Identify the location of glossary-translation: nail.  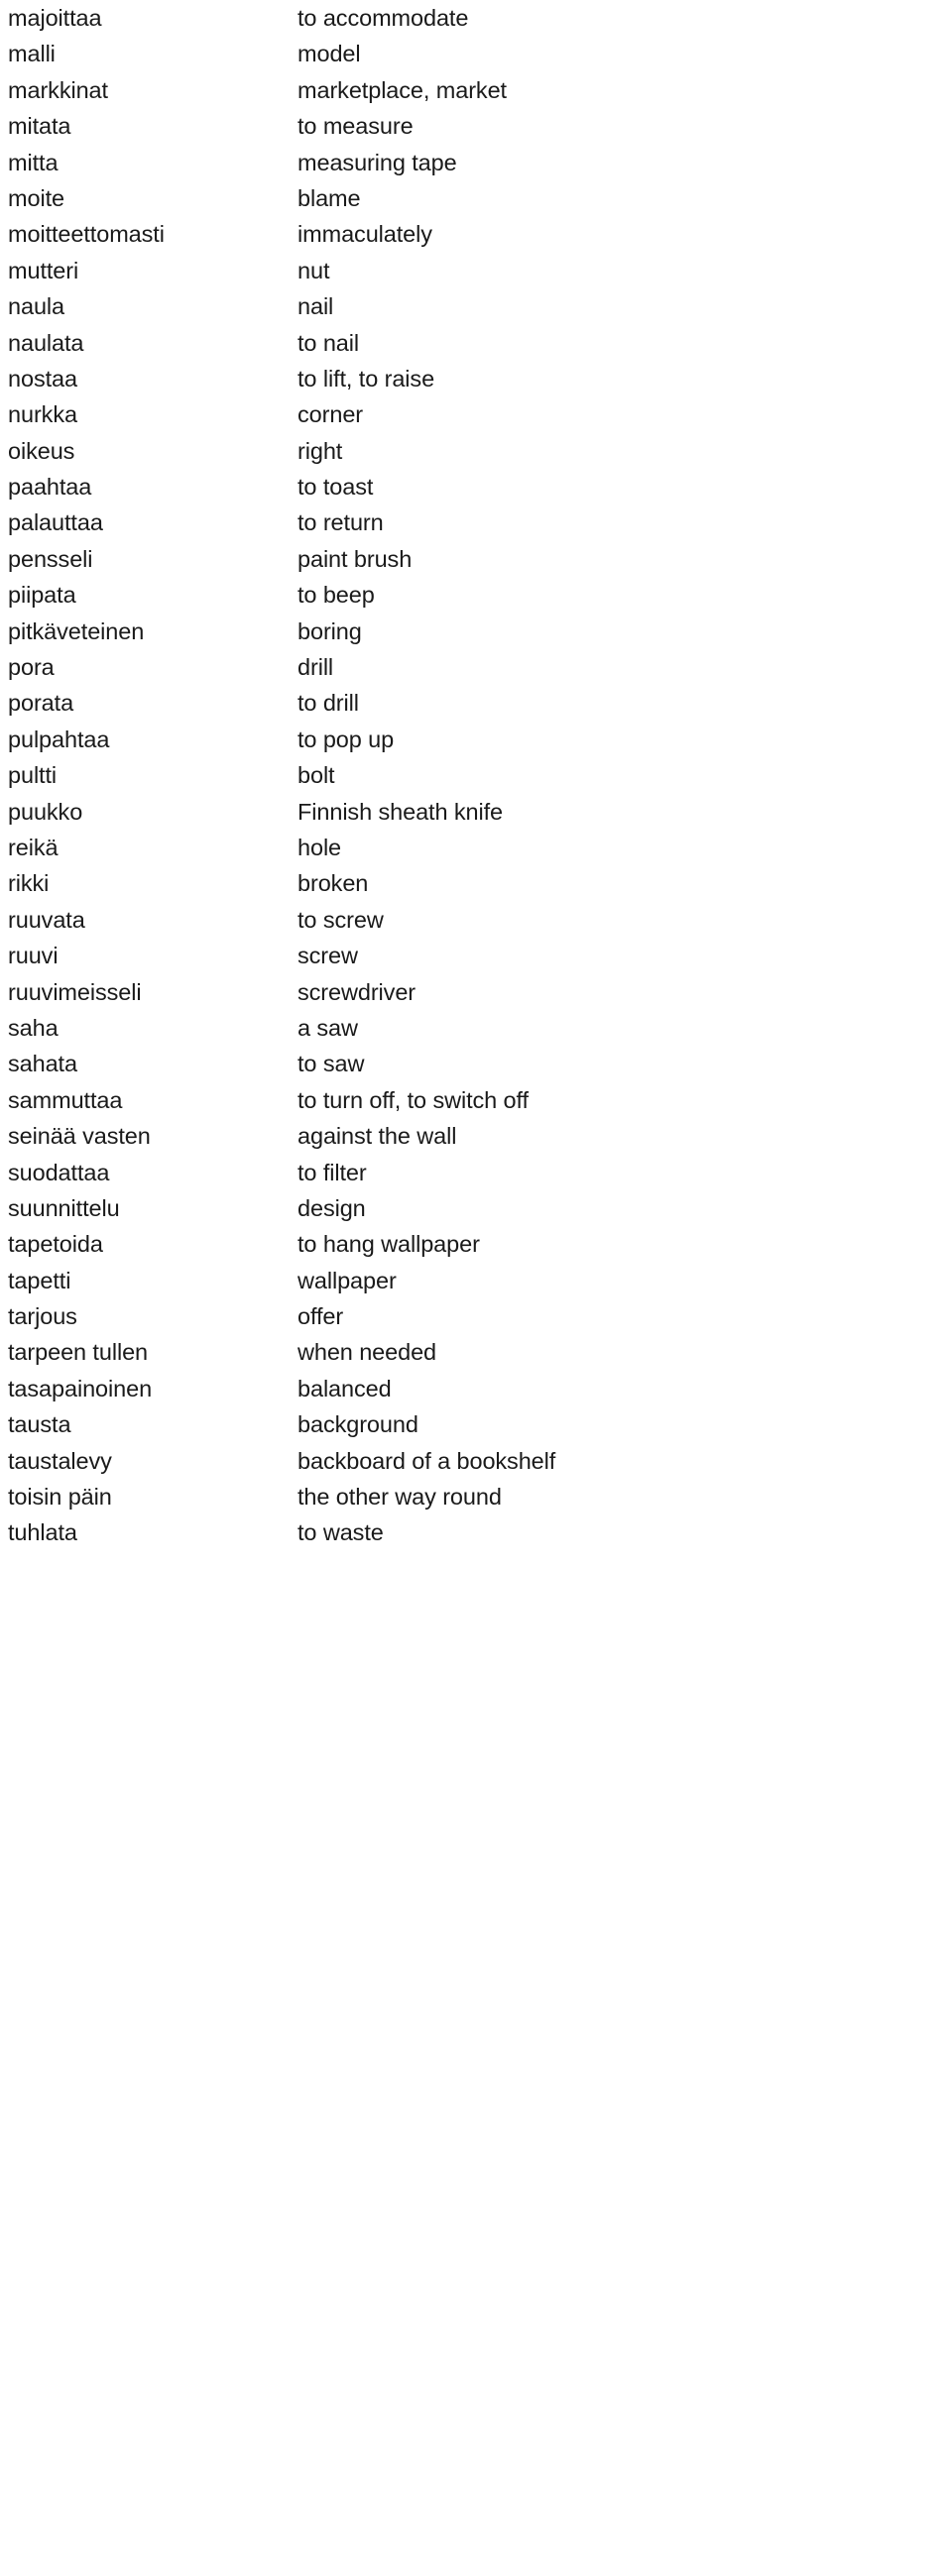
(316, 306).